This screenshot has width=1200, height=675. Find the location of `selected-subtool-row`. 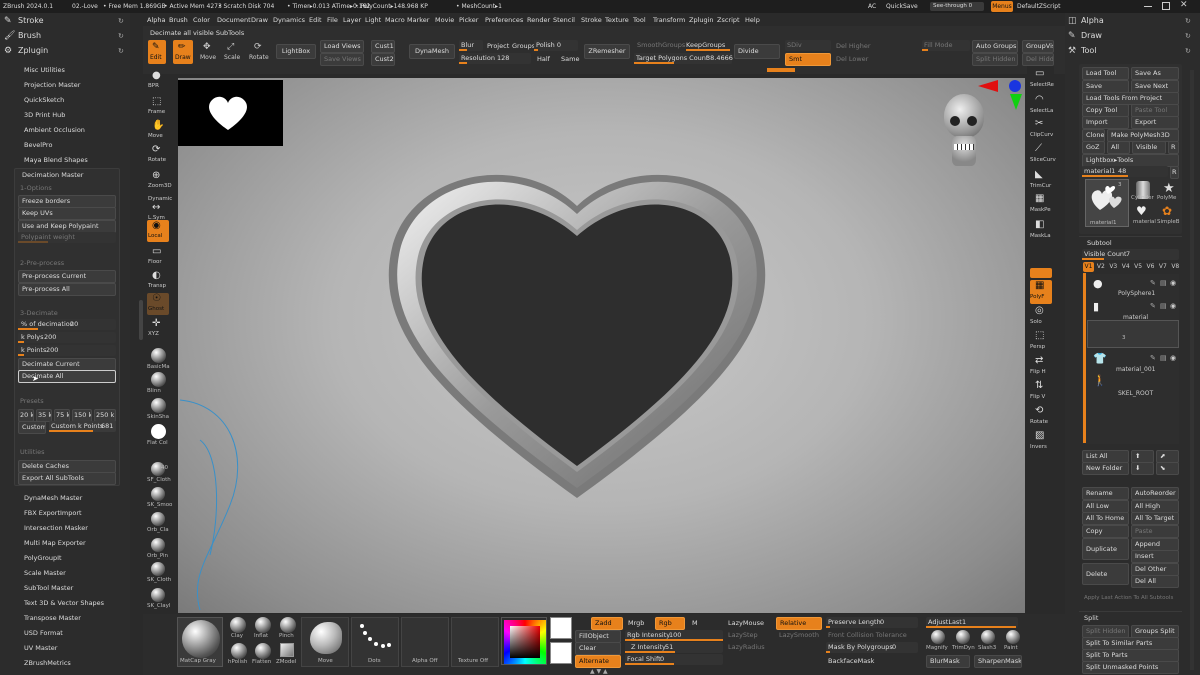

selected-subtool-row is located at coordinates (1133, 334).